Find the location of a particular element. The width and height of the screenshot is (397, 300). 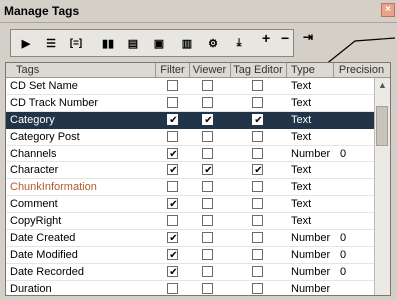

table-row: Comment Text is located at coordinates (190, 205).